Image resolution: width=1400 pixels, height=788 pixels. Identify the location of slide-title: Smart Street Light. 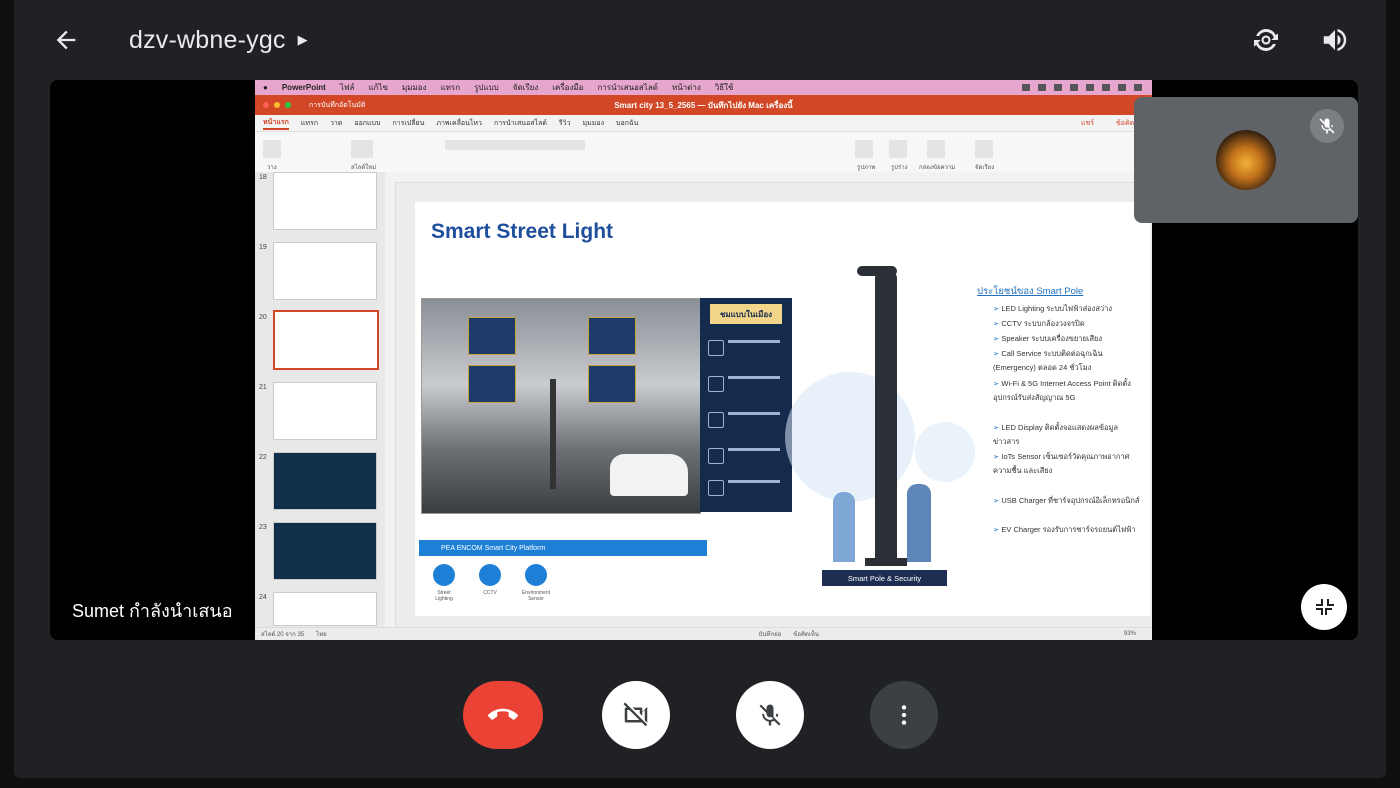
(522, 231).